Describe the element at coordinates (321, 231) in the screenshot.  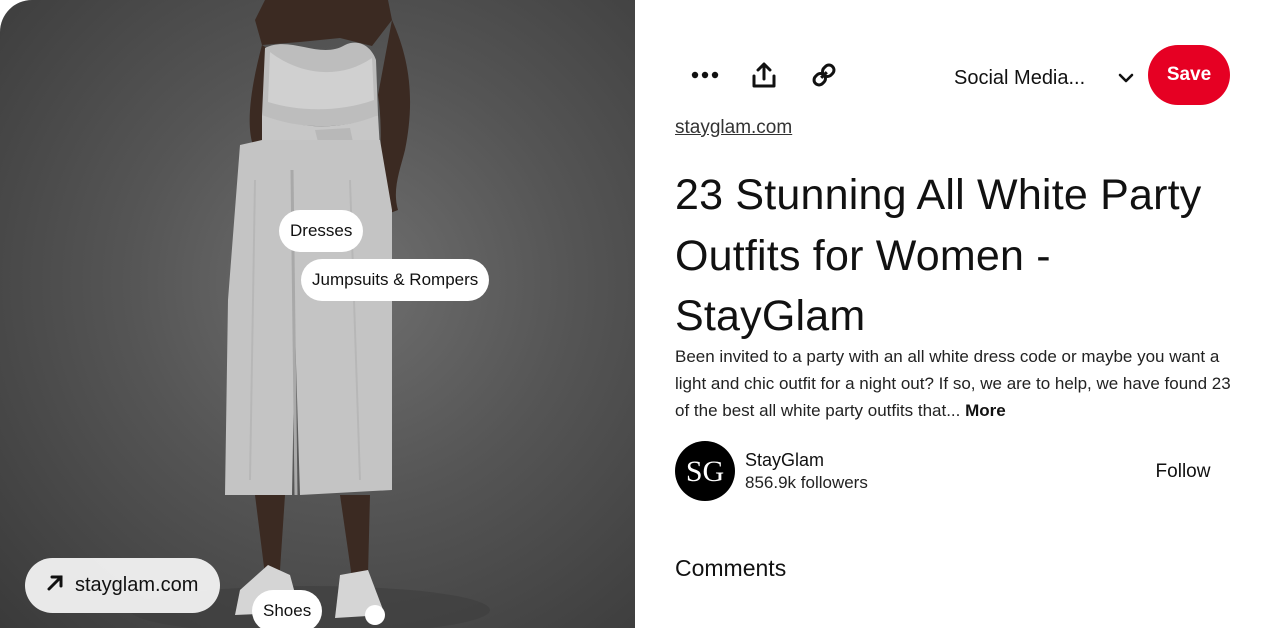
I see `tag-dresses: Dresses` at that location.